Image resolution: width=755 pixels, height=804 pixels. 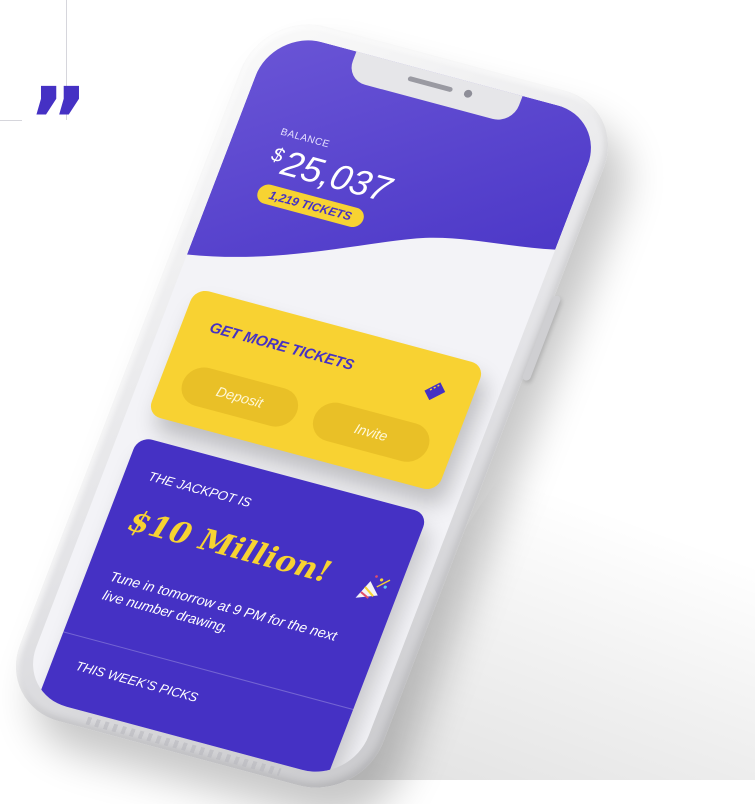 I want to click on front-camera-icon, so click(x=468, y=93).